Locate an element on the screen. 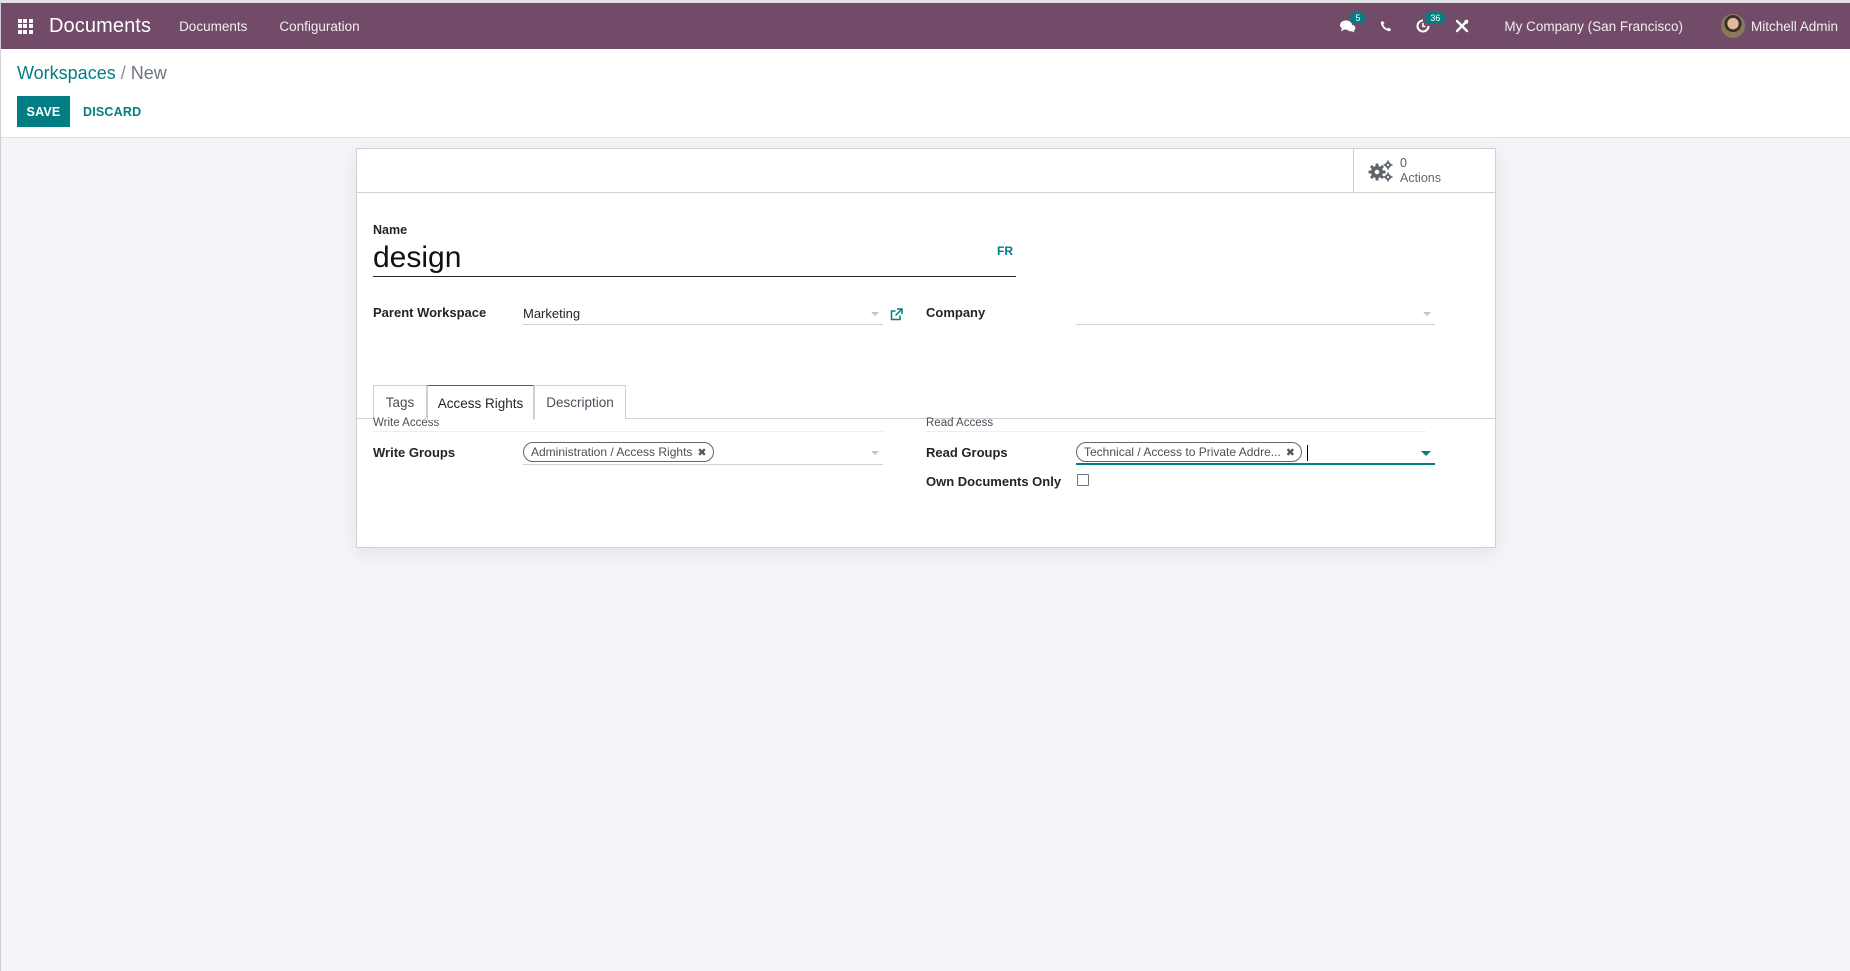 This screenshot has width=1850, height=971. notebook-tabs: Tags Access Rights Description is located at coordinates (926, 402).